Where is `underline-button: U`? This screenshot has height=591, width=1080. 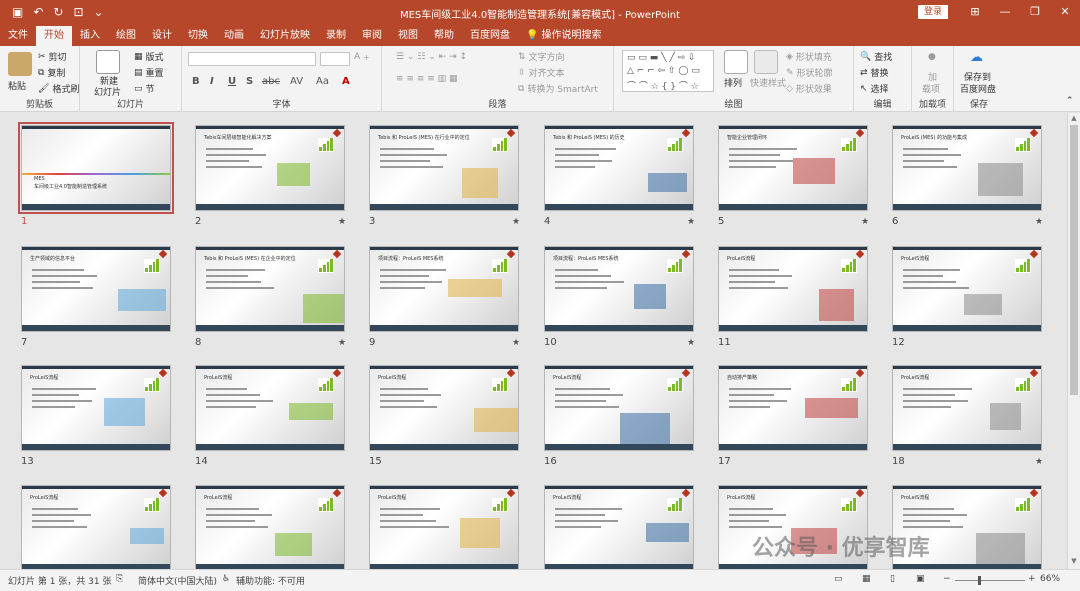 underline-button: U is located at coordinates (232, 81).